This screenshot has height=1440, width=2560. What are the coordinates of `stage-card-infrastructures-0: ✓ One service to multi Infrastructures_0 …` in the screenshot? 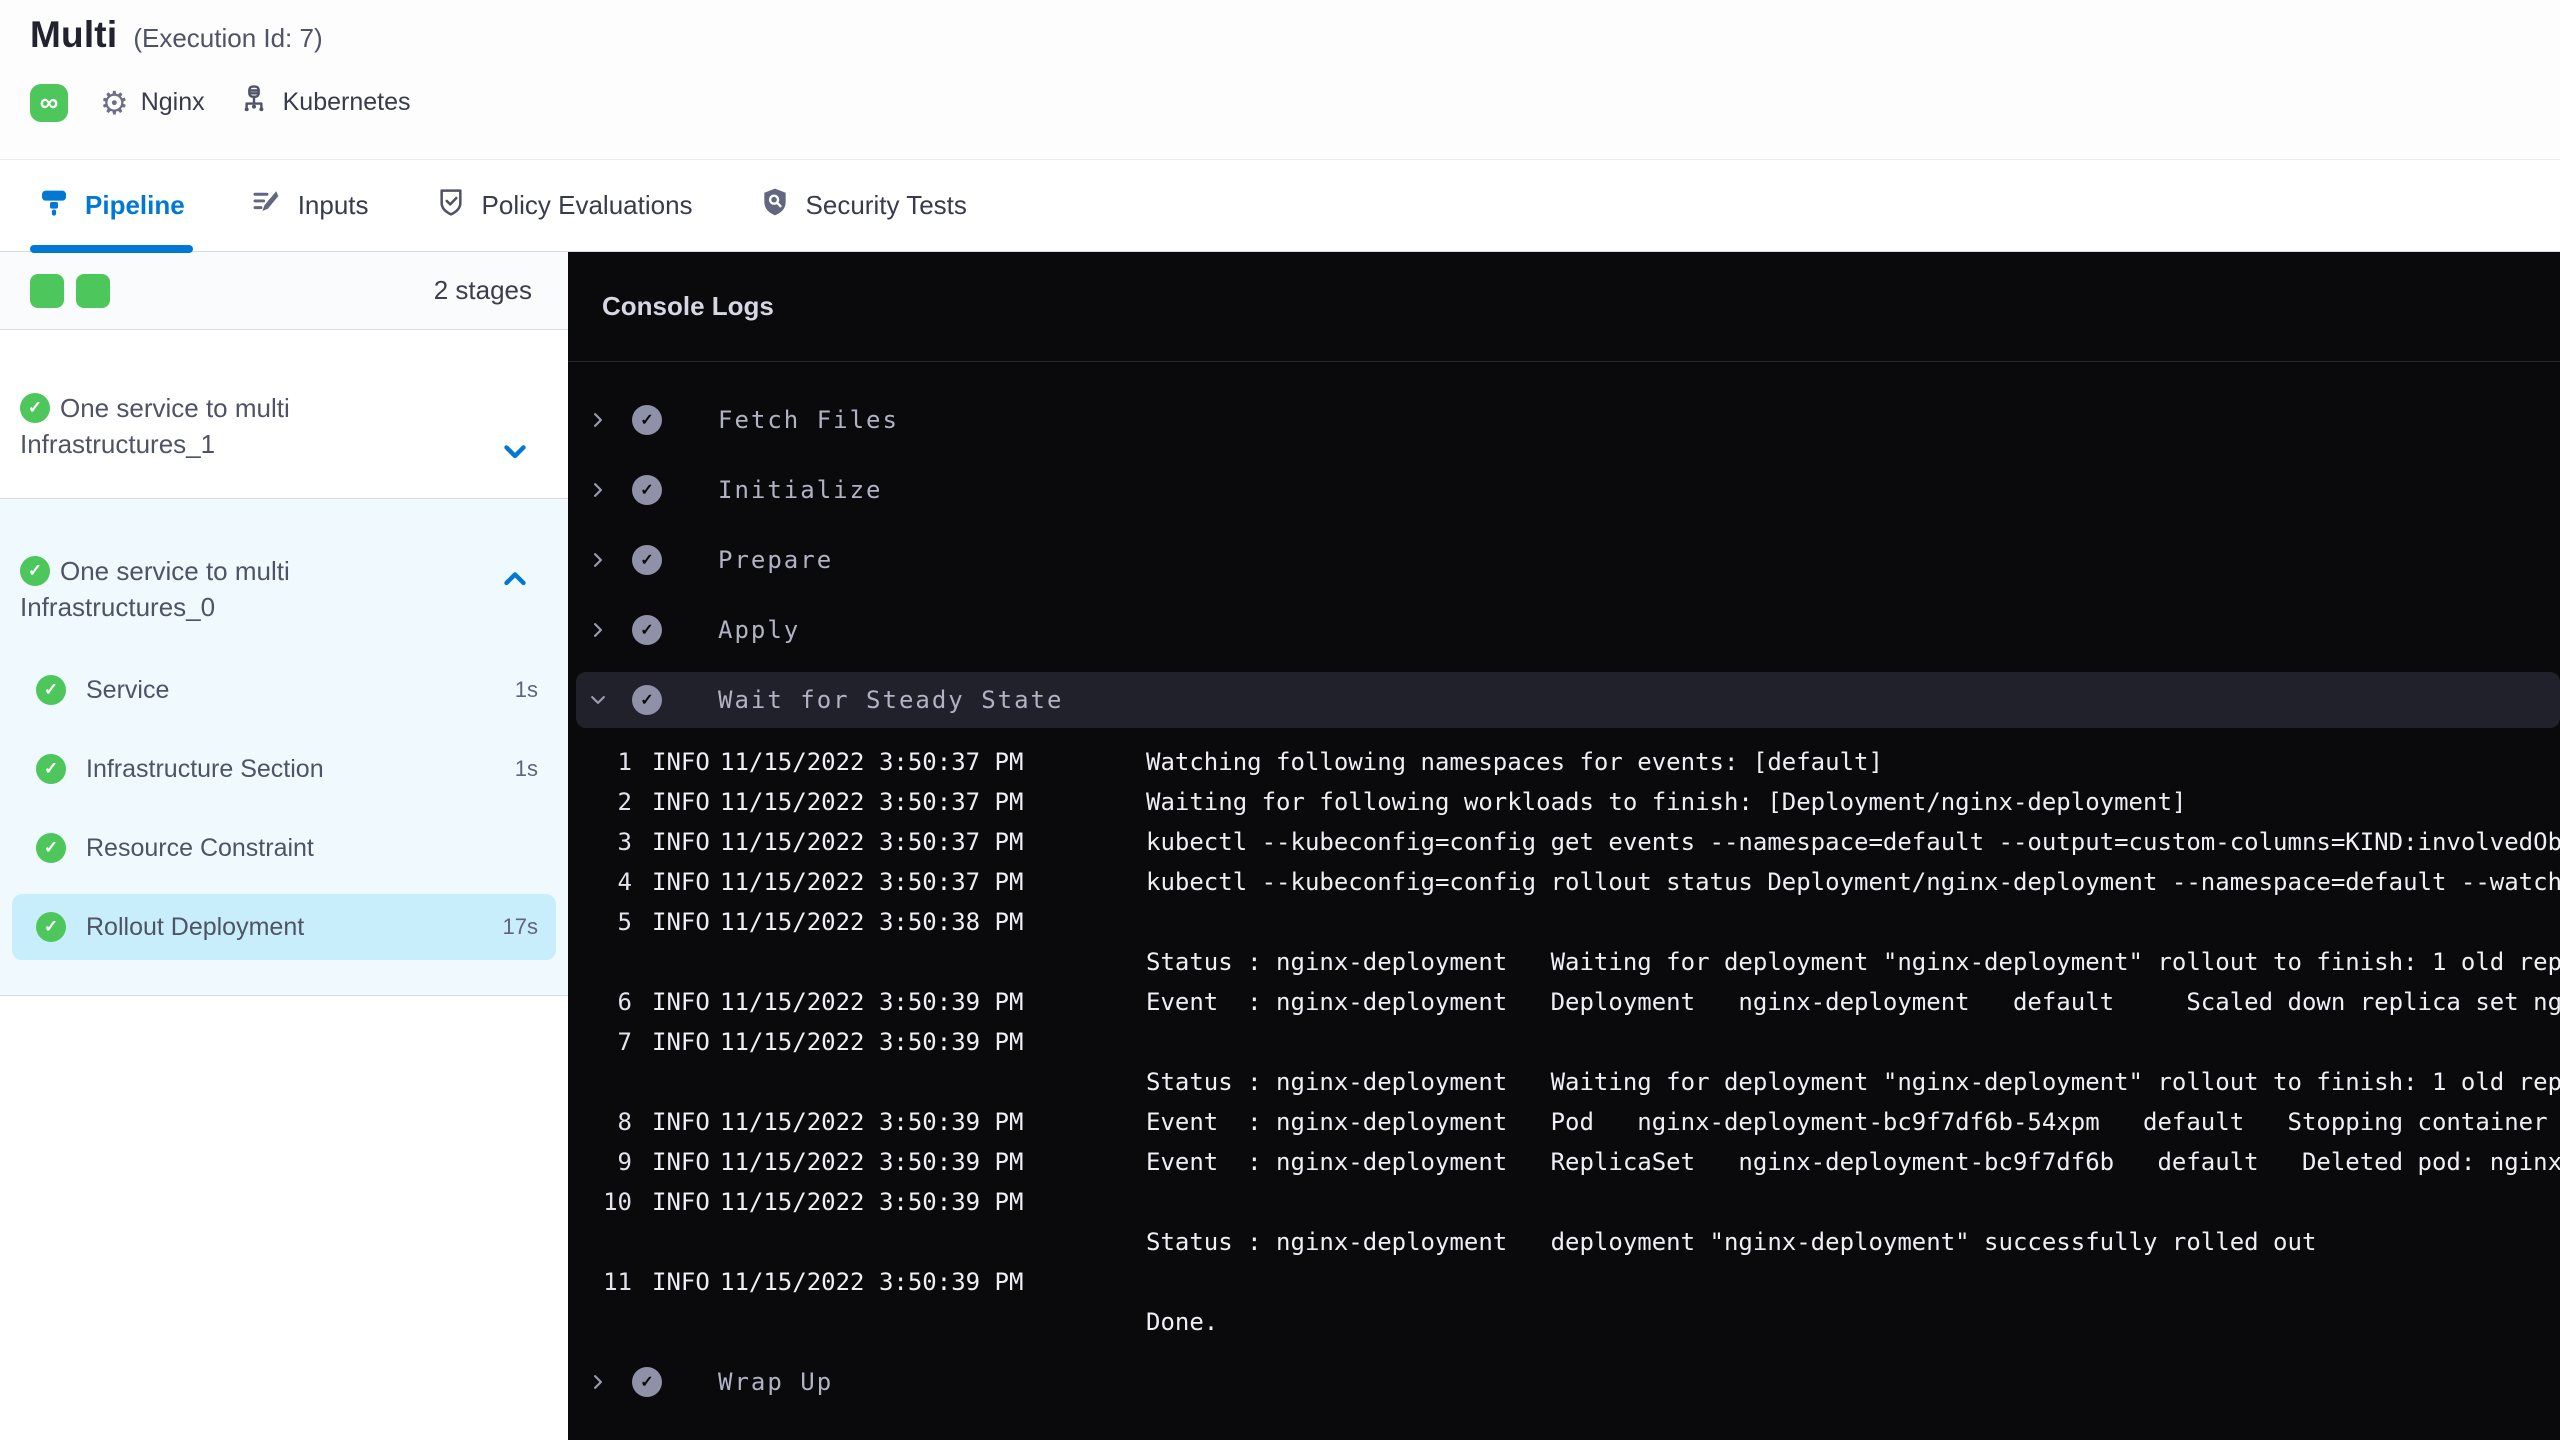 It's located at (284, 747).